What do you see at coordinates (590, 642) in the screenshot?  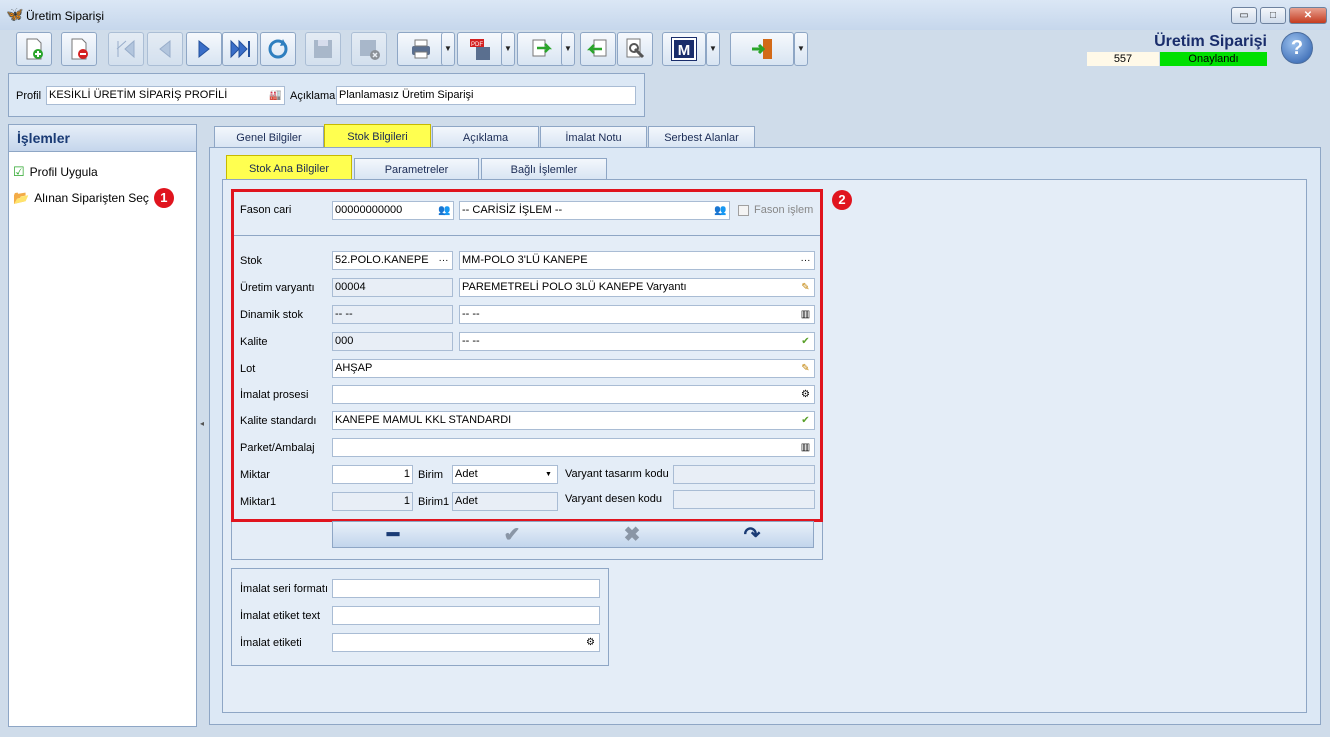 I see `label-lookup-icon: ⚙` at bounding box center [590, 642].